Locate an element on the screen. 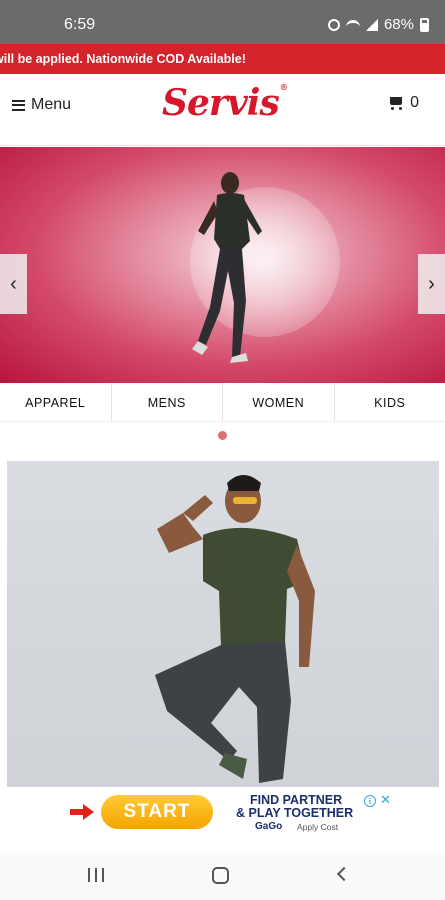 This screenshot has width=445, height=900. slider-indicator-dot is located at coordinates (222, 435).